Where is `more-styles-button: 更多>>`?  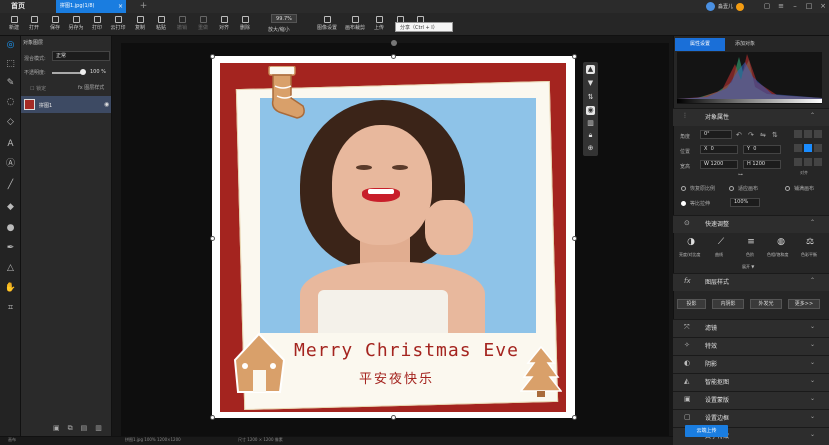
more-styles-button: 更多>> is located at coordinates (804, 304).